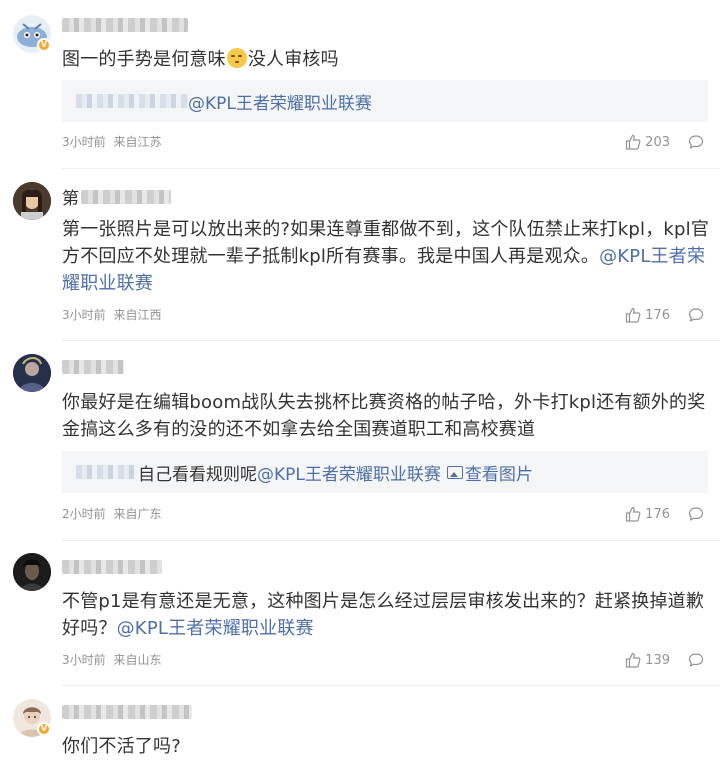 Image resolution: width=720 pixels, height=763 pixels. I want to click on grimace-emoji-icon, so click(236, 58).